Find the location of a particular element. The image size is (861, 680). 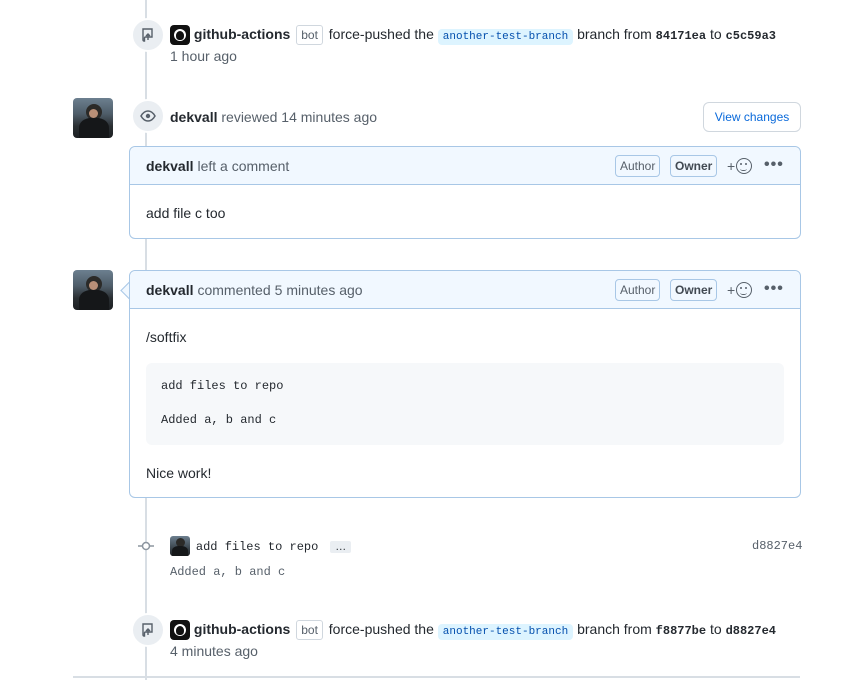

code-line: Added a, b and c is located at coordinates (219, 420).